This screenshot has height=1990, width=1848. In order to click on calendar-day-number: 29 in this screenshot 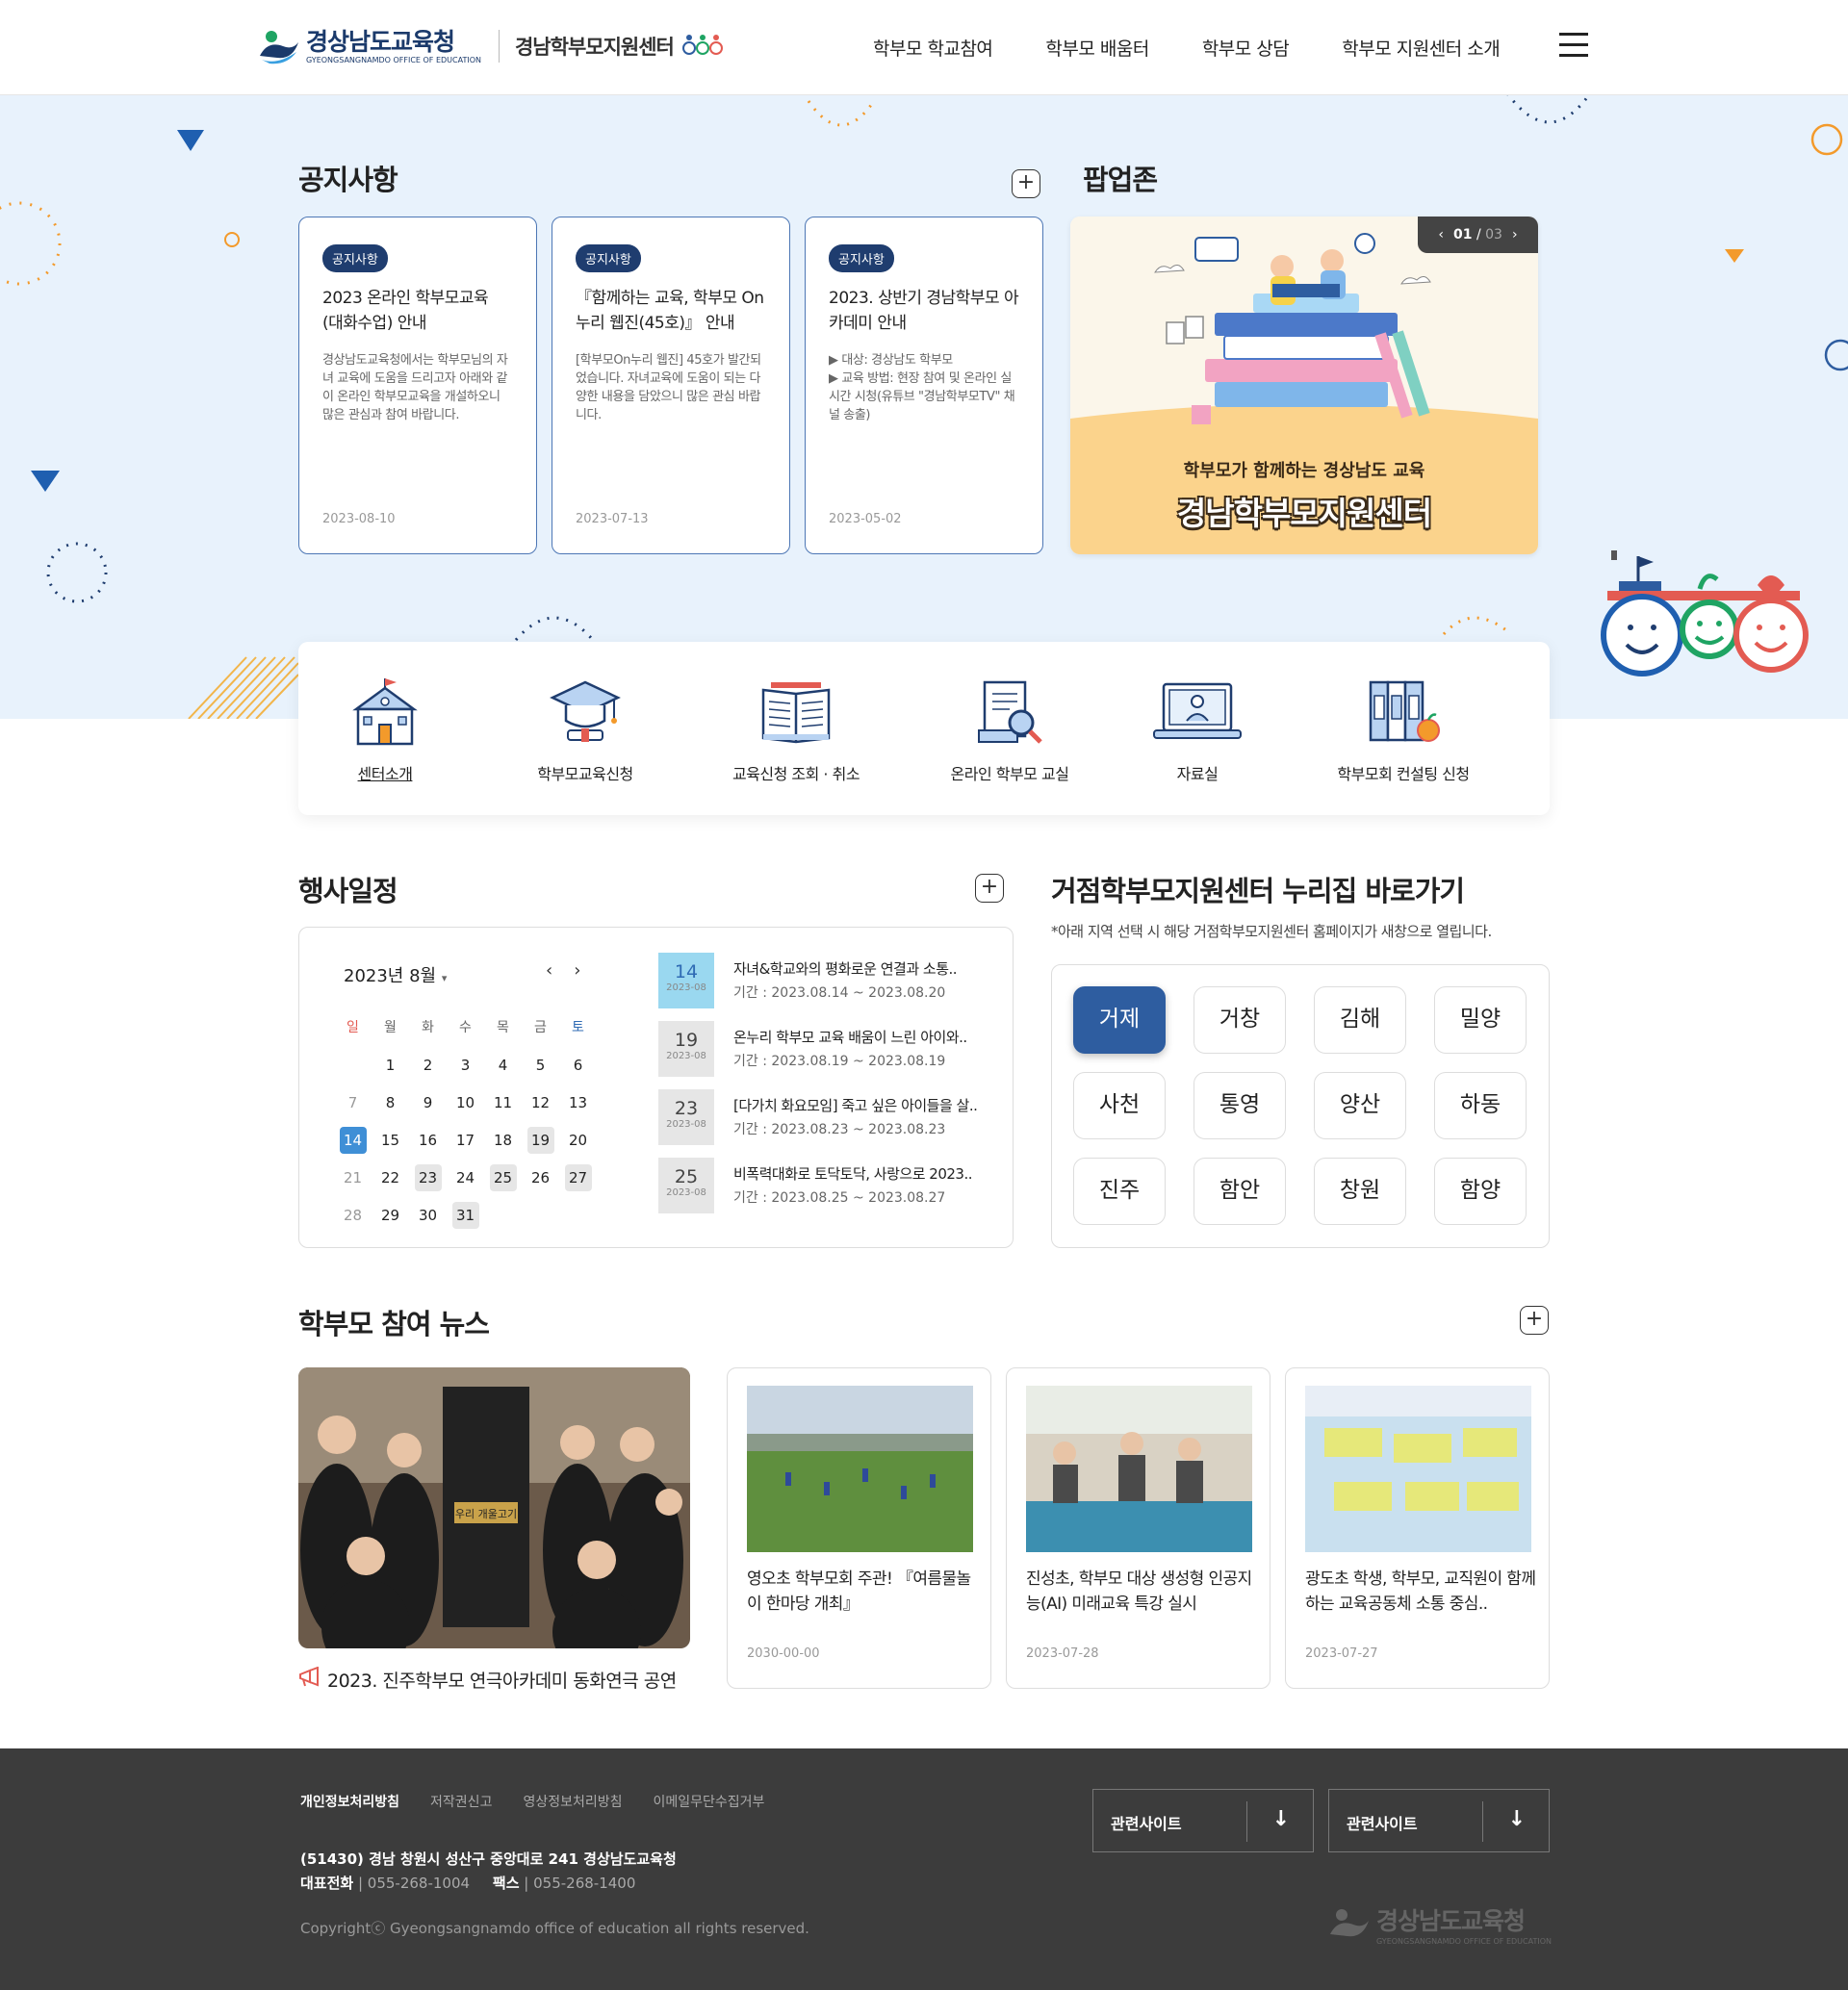, I will do `click(390, 1215)`.